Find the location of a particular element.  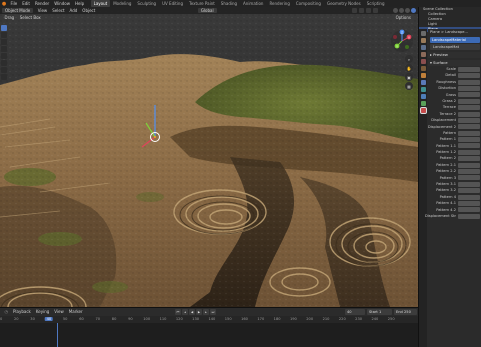

solid-shading-icon is located at coordinates (401, 10).